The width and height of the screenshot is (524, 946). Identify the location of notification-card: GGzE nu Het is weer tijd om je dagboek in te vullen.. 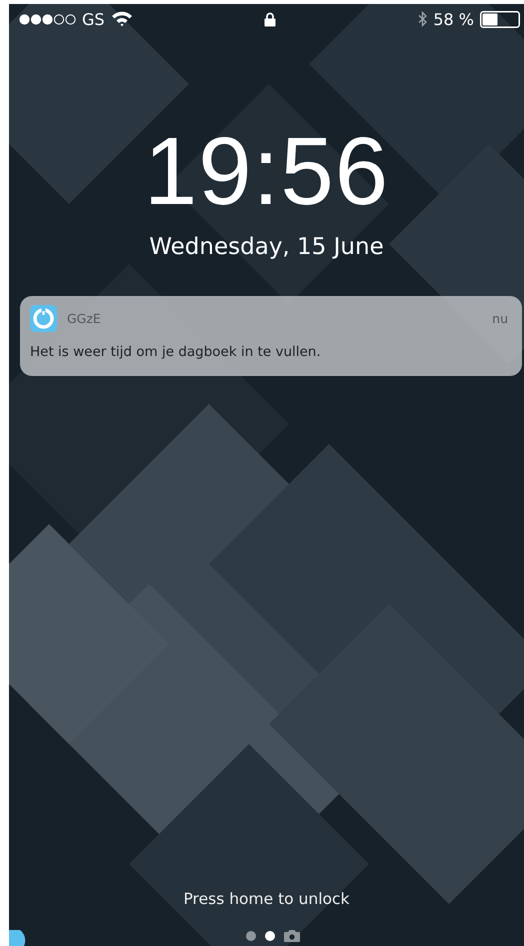
(271, 336).